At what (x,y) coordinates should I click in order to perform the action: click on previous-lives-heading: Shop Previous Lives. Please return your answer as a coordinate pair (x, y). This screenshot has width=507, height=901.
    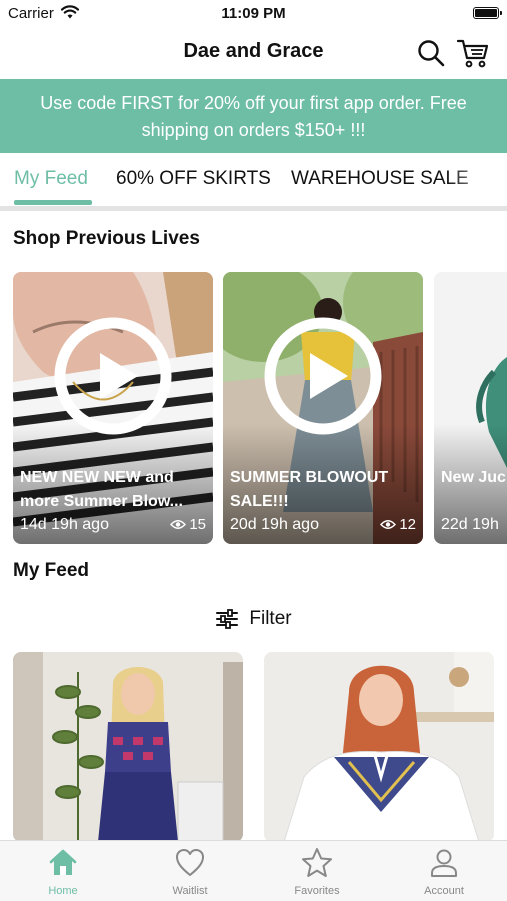
    Looking at the image, I should click on (106, 238).